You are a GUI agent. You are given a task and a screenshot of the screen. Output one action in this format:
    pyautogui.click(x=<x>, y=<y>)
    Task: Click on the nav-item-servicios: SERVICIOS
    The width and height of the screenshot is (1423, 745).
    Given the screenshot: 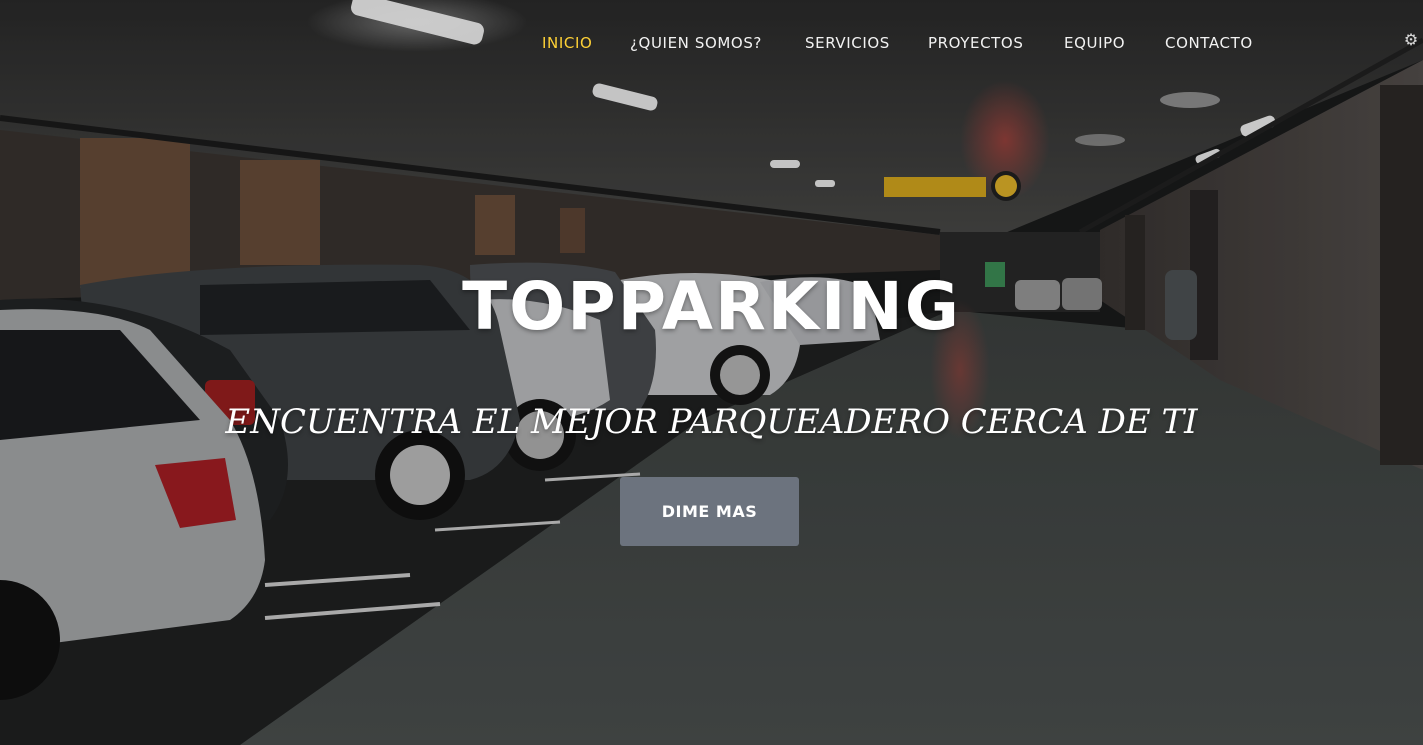 What is the action you would take?
    pyautogui.click(x=847, y=43)
    